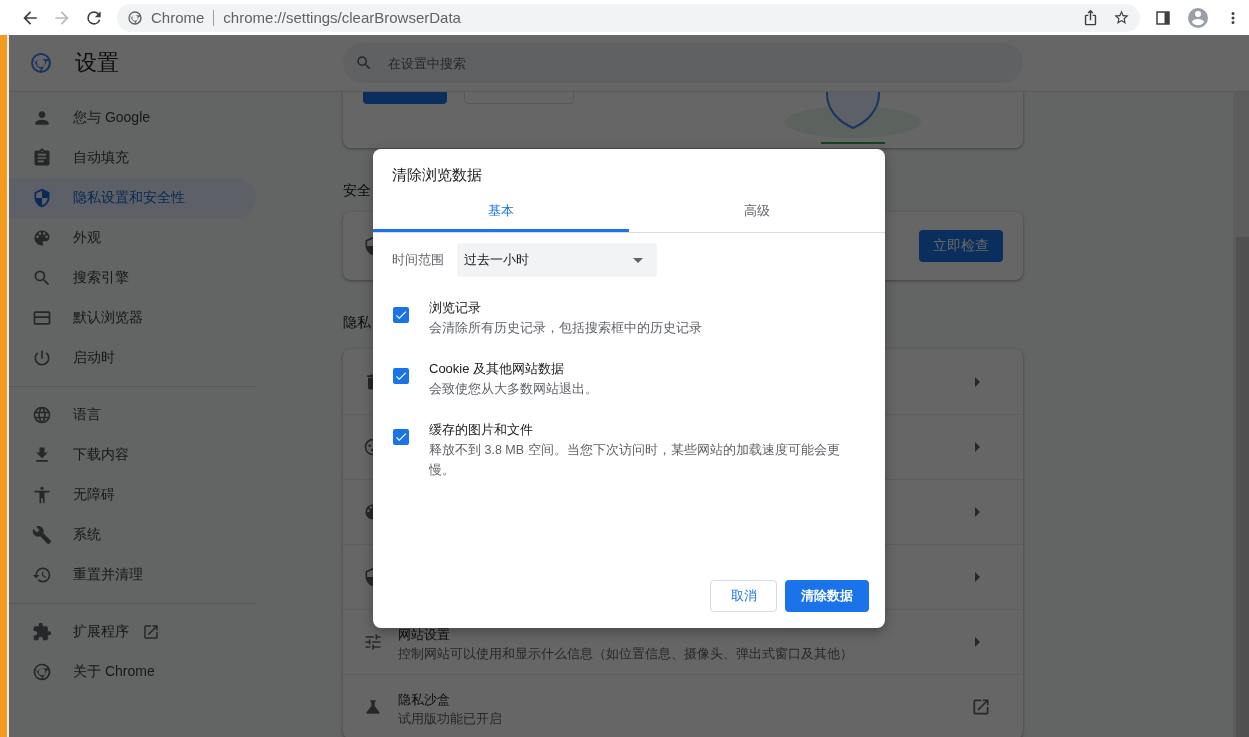 The height and width of the screenshot is (737, 1249). What do you see at coordinates (42, 495) in the screenshot?
I see `accessibility-icon` at bounding box center [42, 495].